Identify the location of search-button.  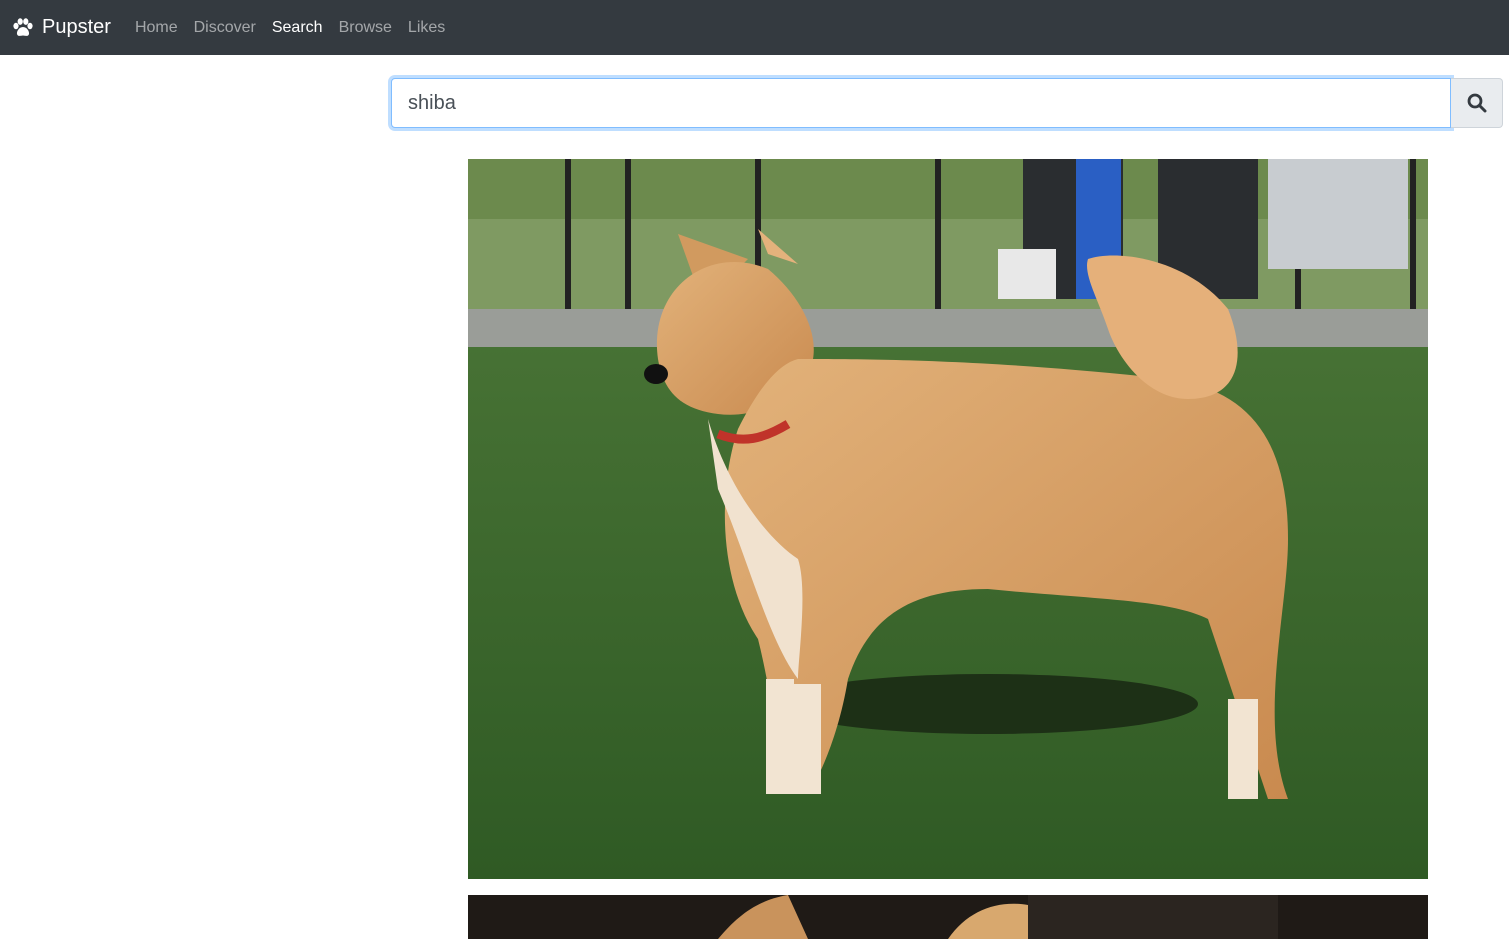
(1477, 103).